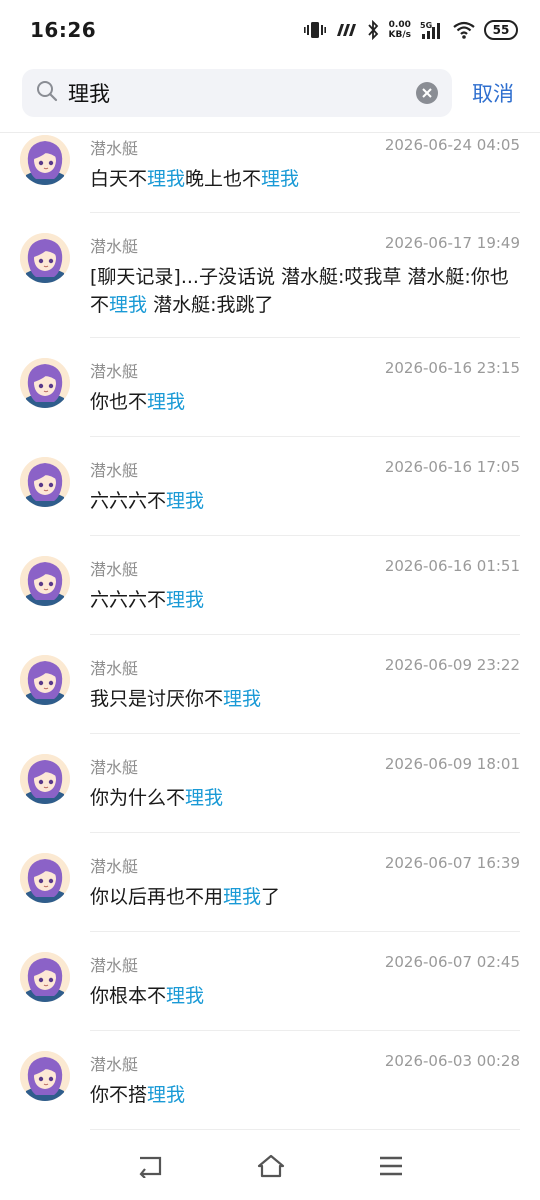 Image resolution: width=540 pixels, height=1200 pixels. I want to click on search-icon, so click(47, 93).